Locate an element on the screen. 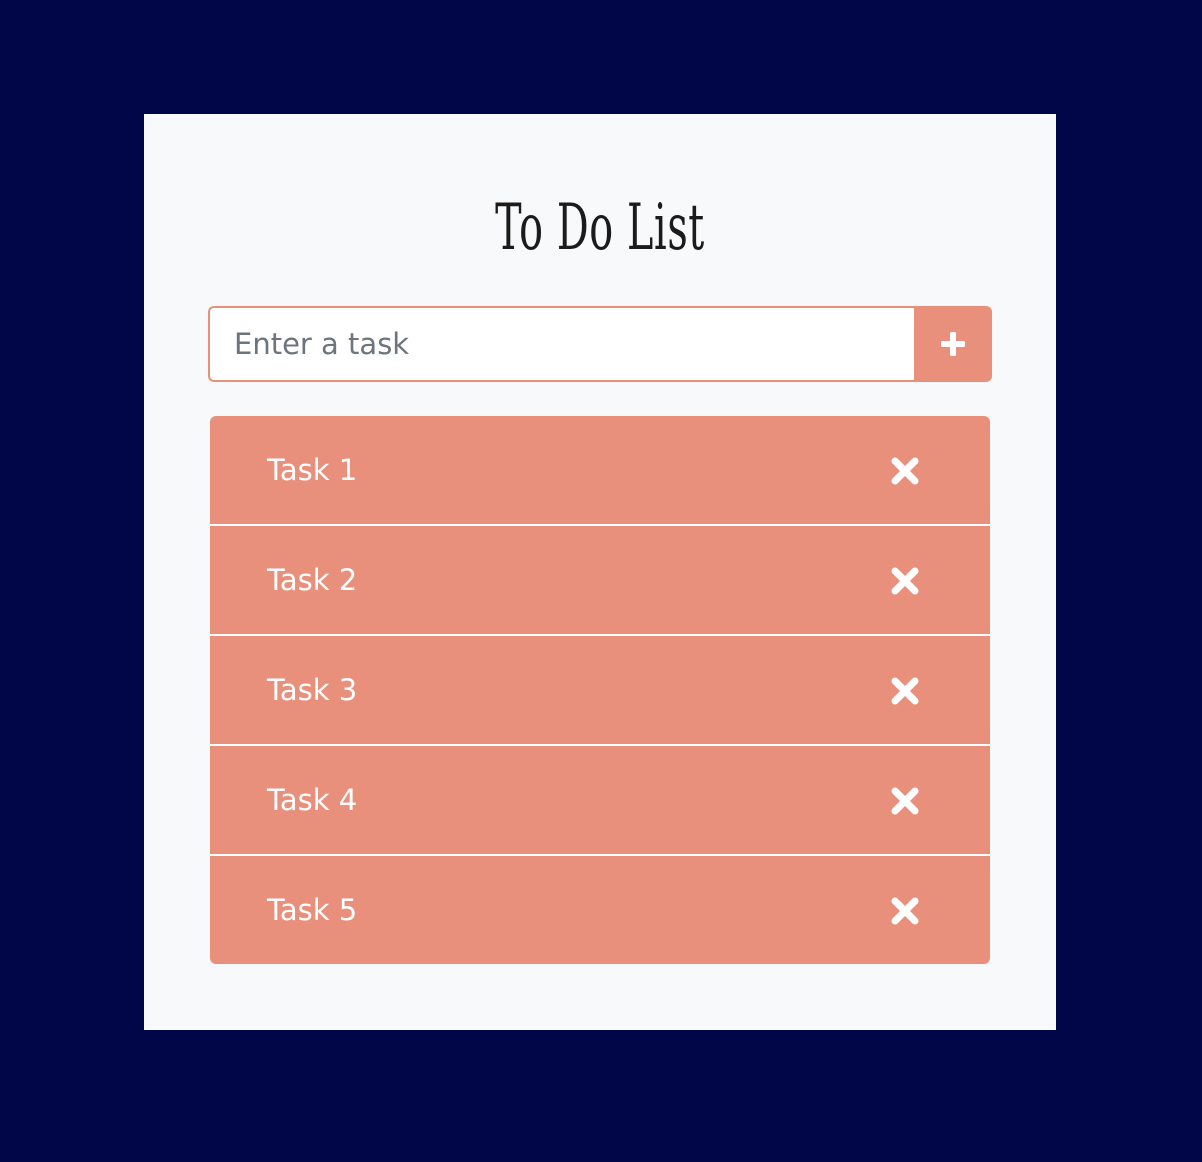 This screenshot has height=1162, width=1202. task-item: Task 1 is located at coordinates (600, 471).